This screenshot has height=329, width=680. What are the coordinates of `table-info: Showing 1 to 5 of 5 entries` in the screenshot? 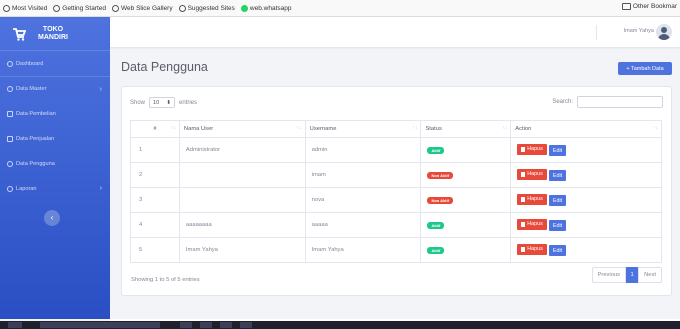 It's located at (165, 280).